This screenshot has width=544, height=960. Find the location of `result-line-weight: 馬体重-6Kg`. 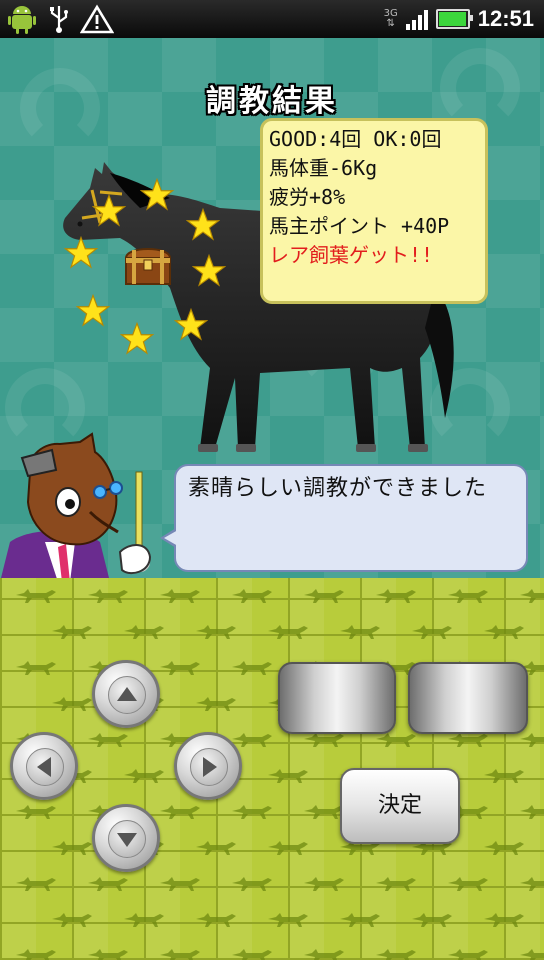

result-line-weight: 馬体重-6Kg is located at coordinates (323, 168).